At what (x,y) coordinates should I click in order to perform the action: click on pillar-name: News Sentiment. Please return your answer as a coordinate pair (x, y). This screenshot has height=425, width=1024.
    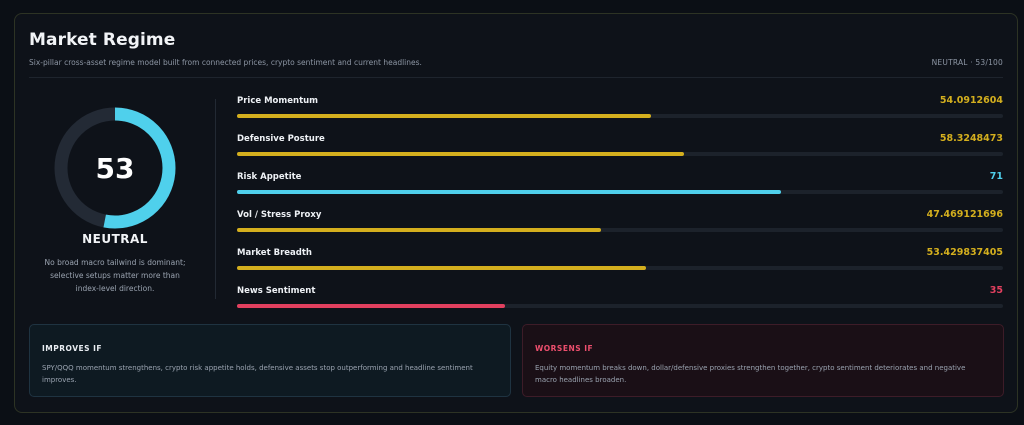
    Looking at the image, I should click on (276, 291).